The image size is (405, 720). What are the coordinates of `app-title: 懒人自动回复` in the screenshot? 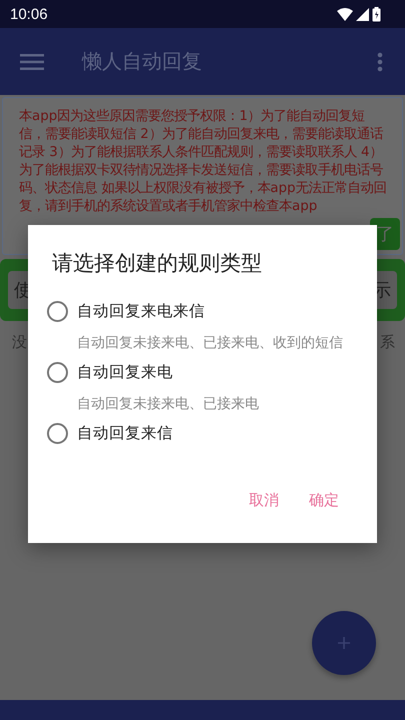 It's located at (142, 61).